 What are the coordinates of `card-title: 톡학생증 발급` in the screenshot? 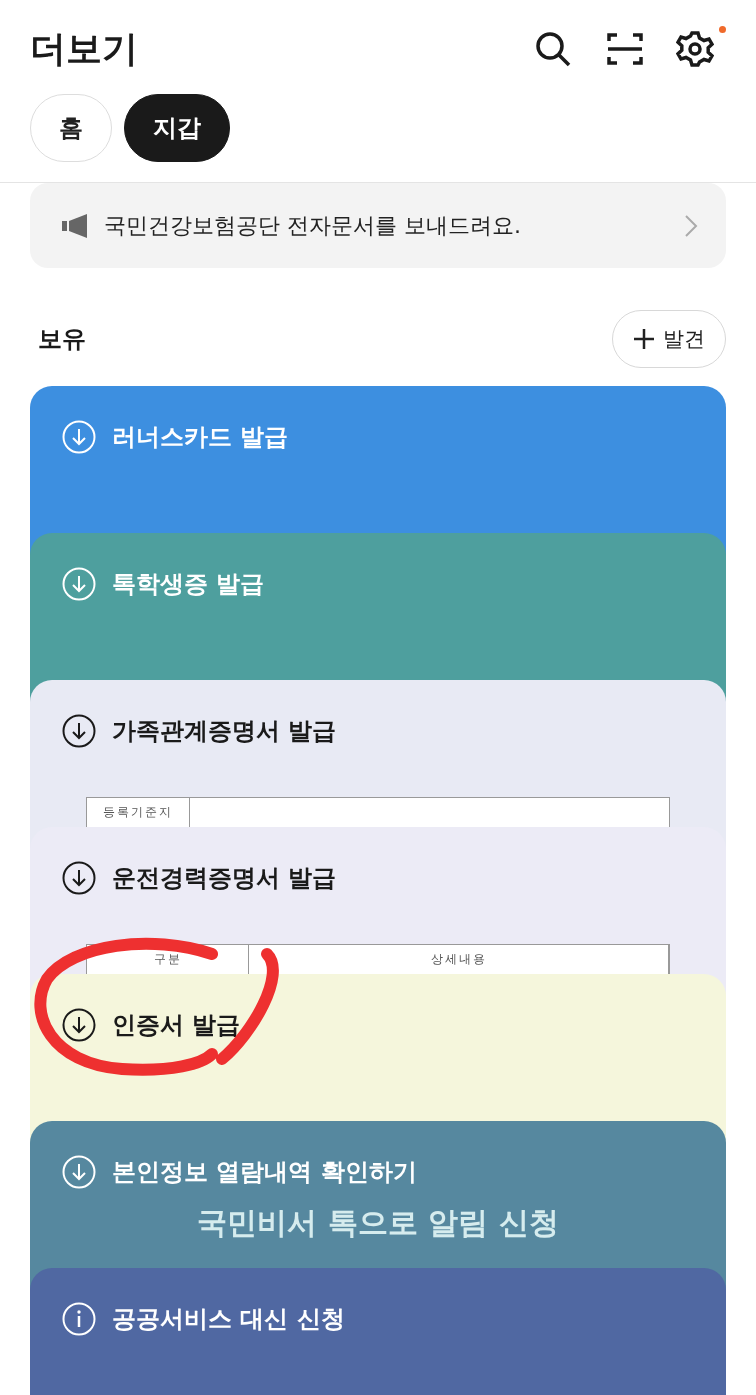 It's located at (188, 584).